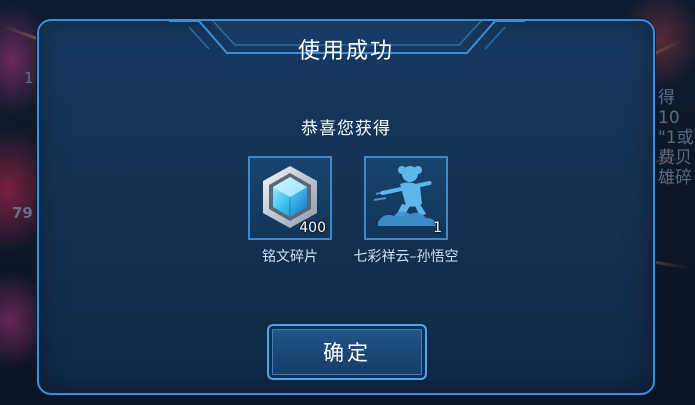  I want to click on reward-name: 铭文碎片, so click(290, 257).